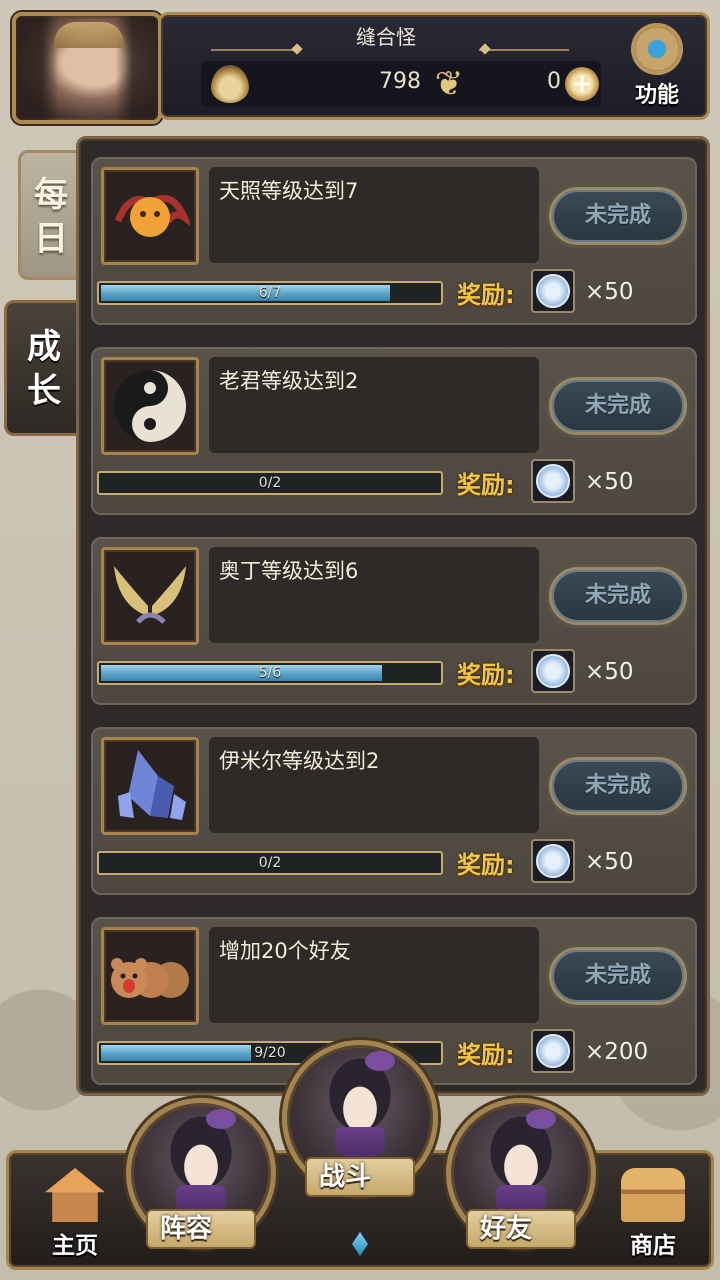  I want to click on nav-battle-label: 战斗, so click(360, 1177).